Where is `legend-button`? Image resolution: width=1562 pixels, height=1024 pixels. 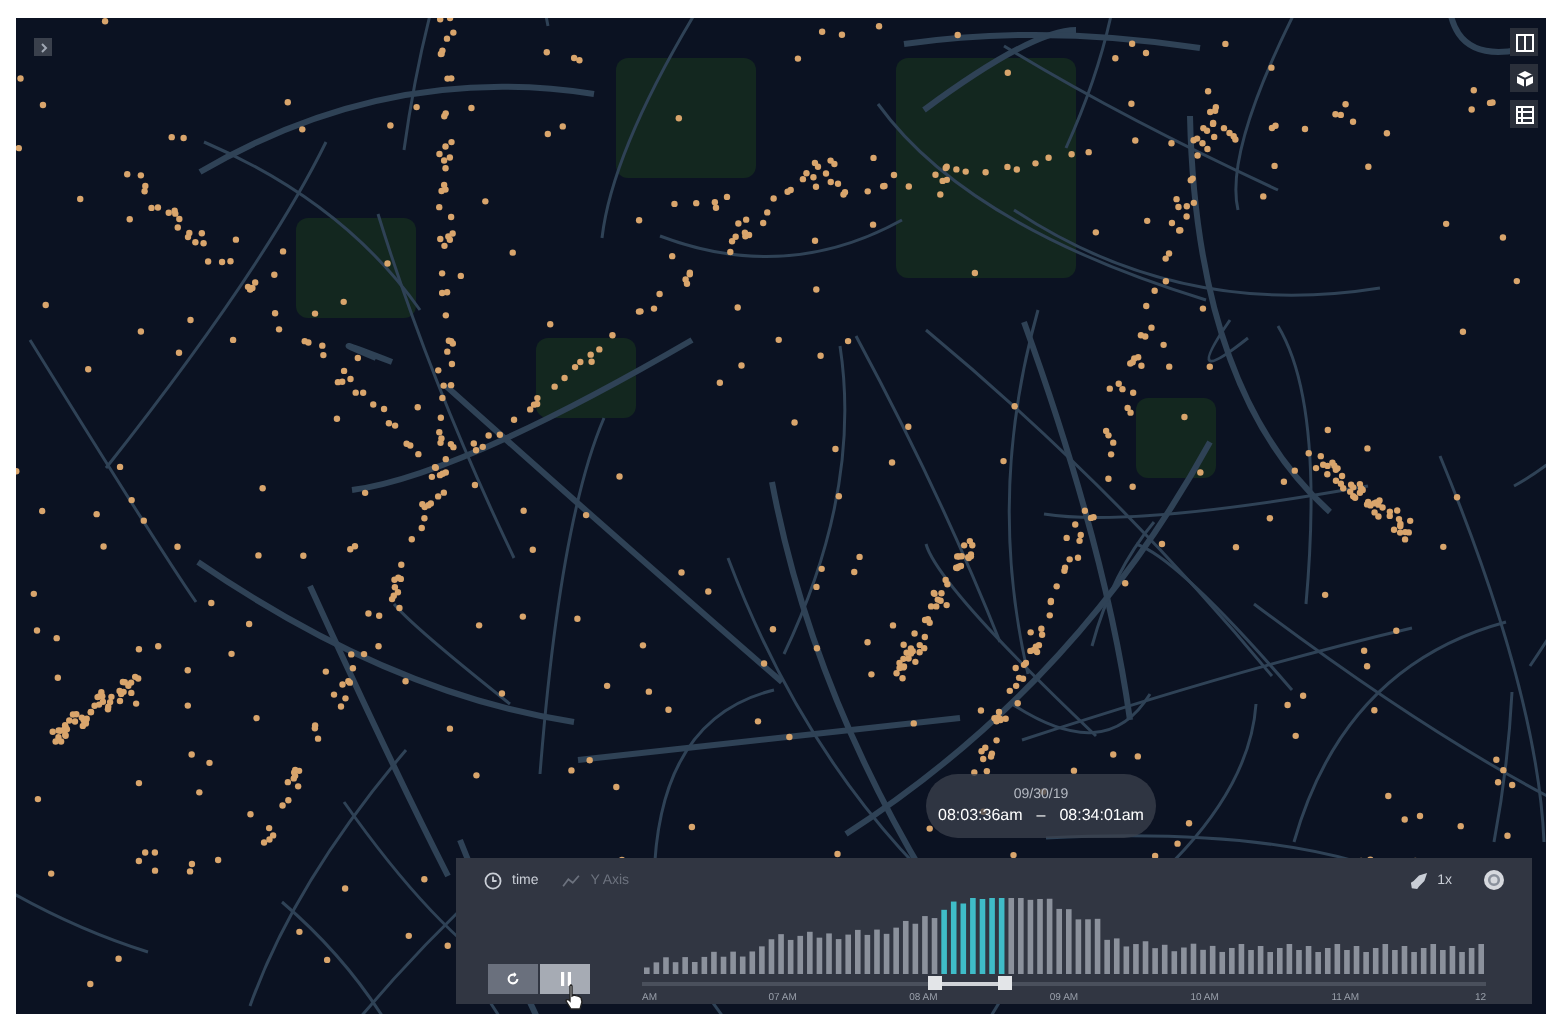
legend-button is located at coordinates (1524, 114).